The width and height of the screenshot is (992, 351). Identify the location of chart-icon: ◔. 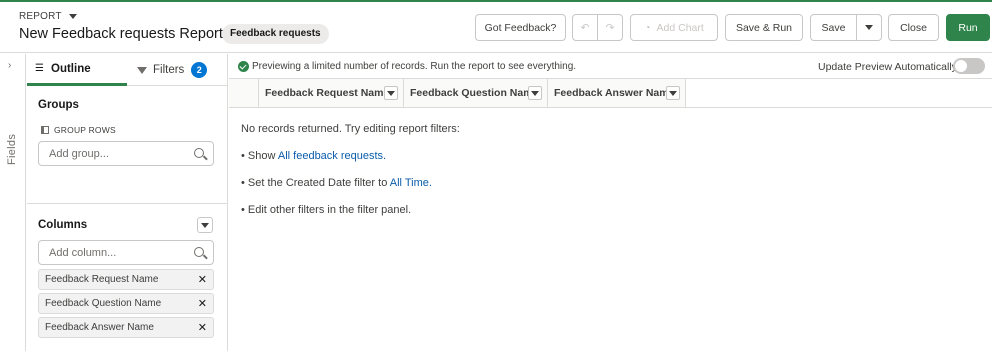
(647, 27).